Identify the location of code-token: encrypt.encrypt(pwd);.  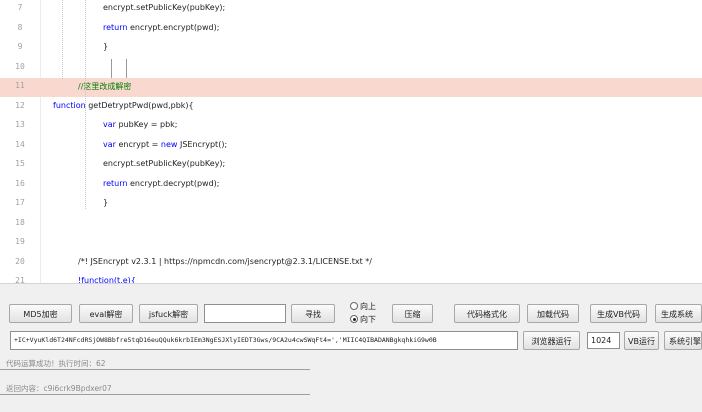
(173, 27).